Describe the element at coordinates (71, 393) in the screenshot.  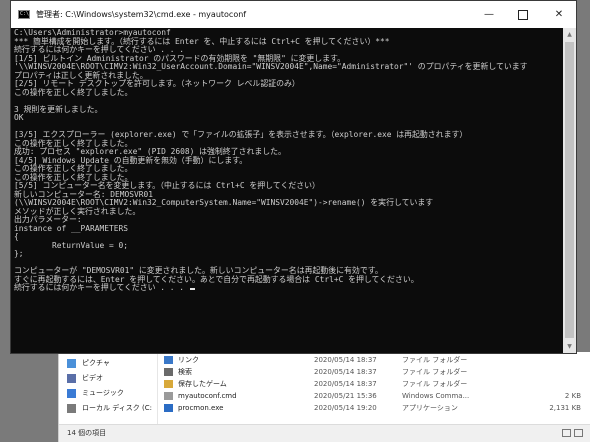
I see `music-icon` at that location.